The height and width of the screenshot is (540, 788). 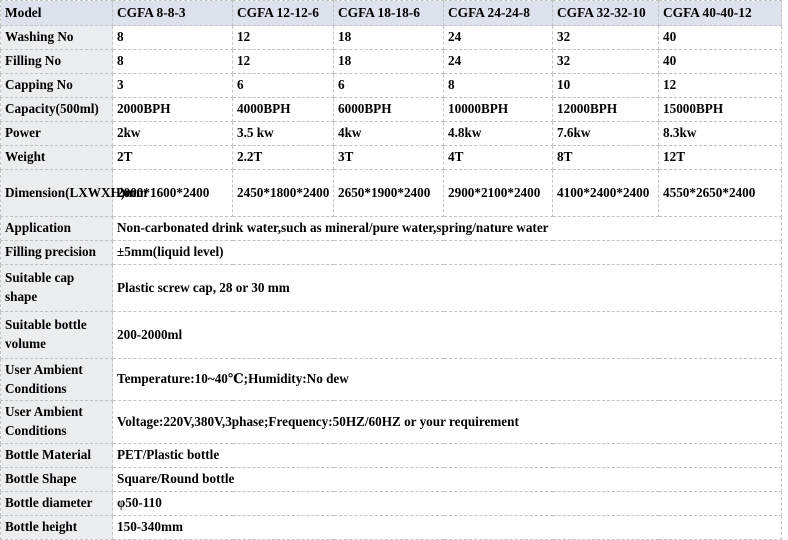 What do you see at coordinates (56, 479) in the screenshot?
I see `row-label: Bottle Shape` at bounding box center [56, 479].